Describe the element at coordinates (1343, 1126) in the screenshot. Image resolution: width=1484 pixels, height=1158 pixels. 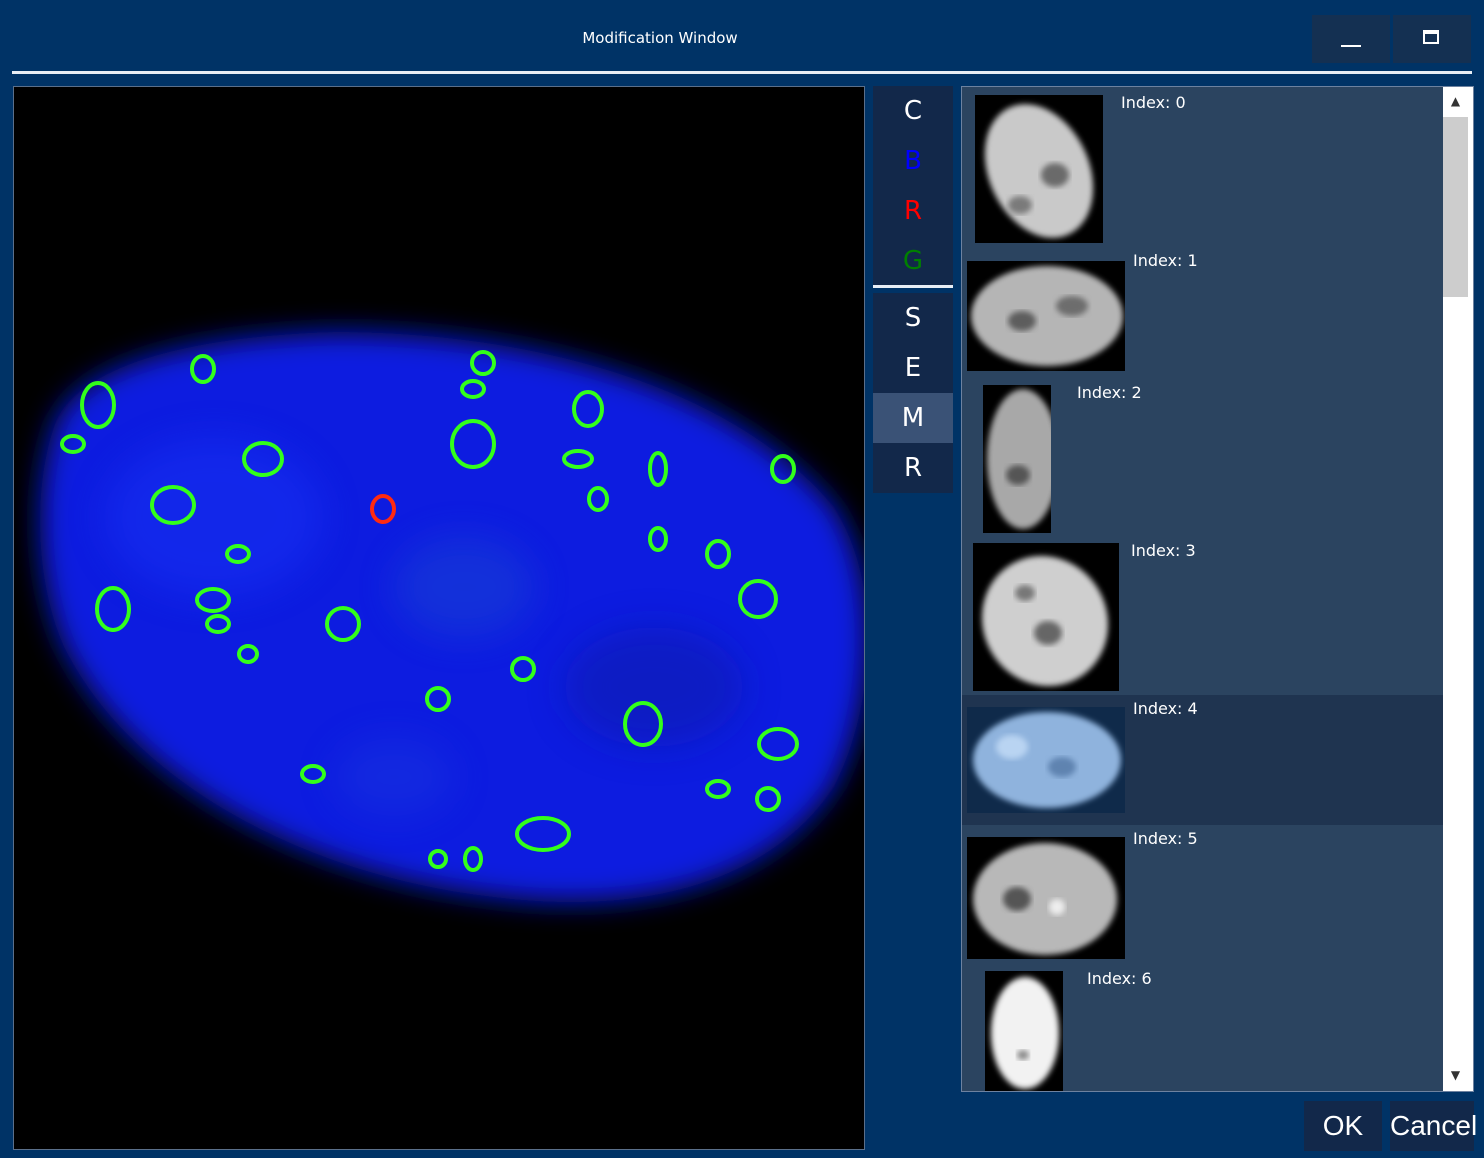
I see `ok-button: OK` at that location.